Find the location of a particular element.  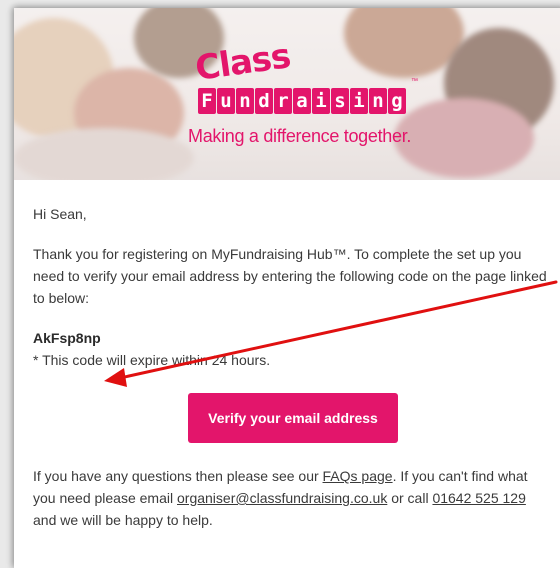

verification-code: AkFsp8np is located at coordinates (67, 338).